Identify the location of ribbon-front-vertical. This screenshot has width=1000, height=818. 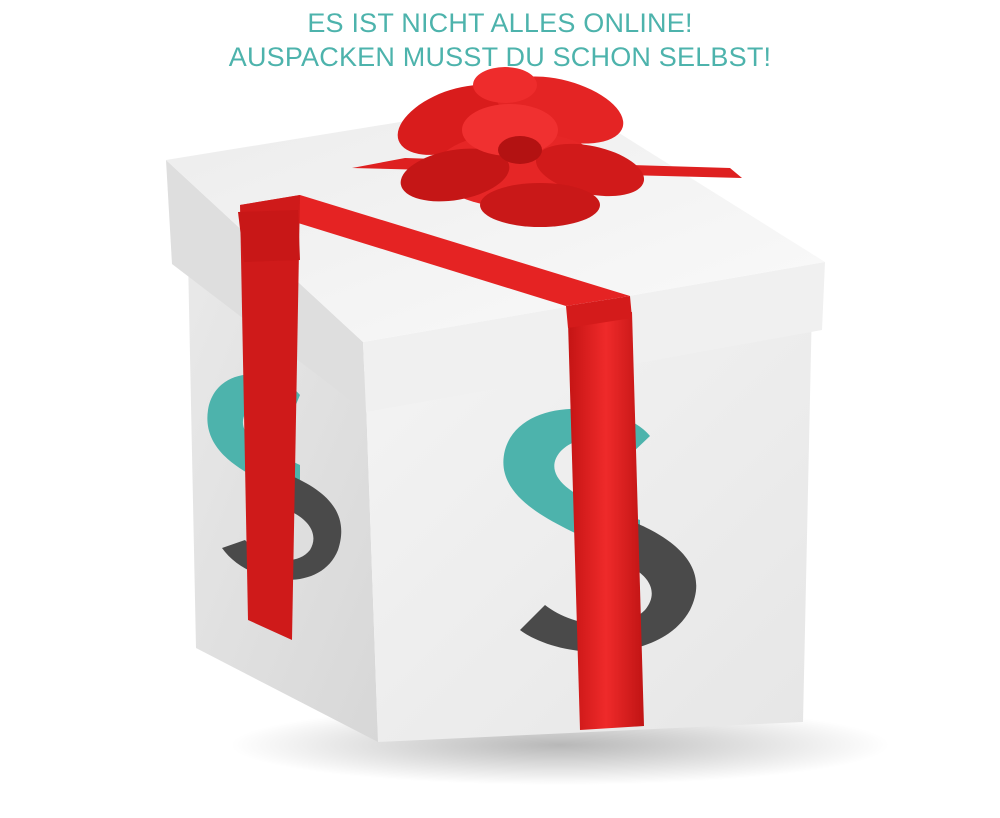
(606, 521).